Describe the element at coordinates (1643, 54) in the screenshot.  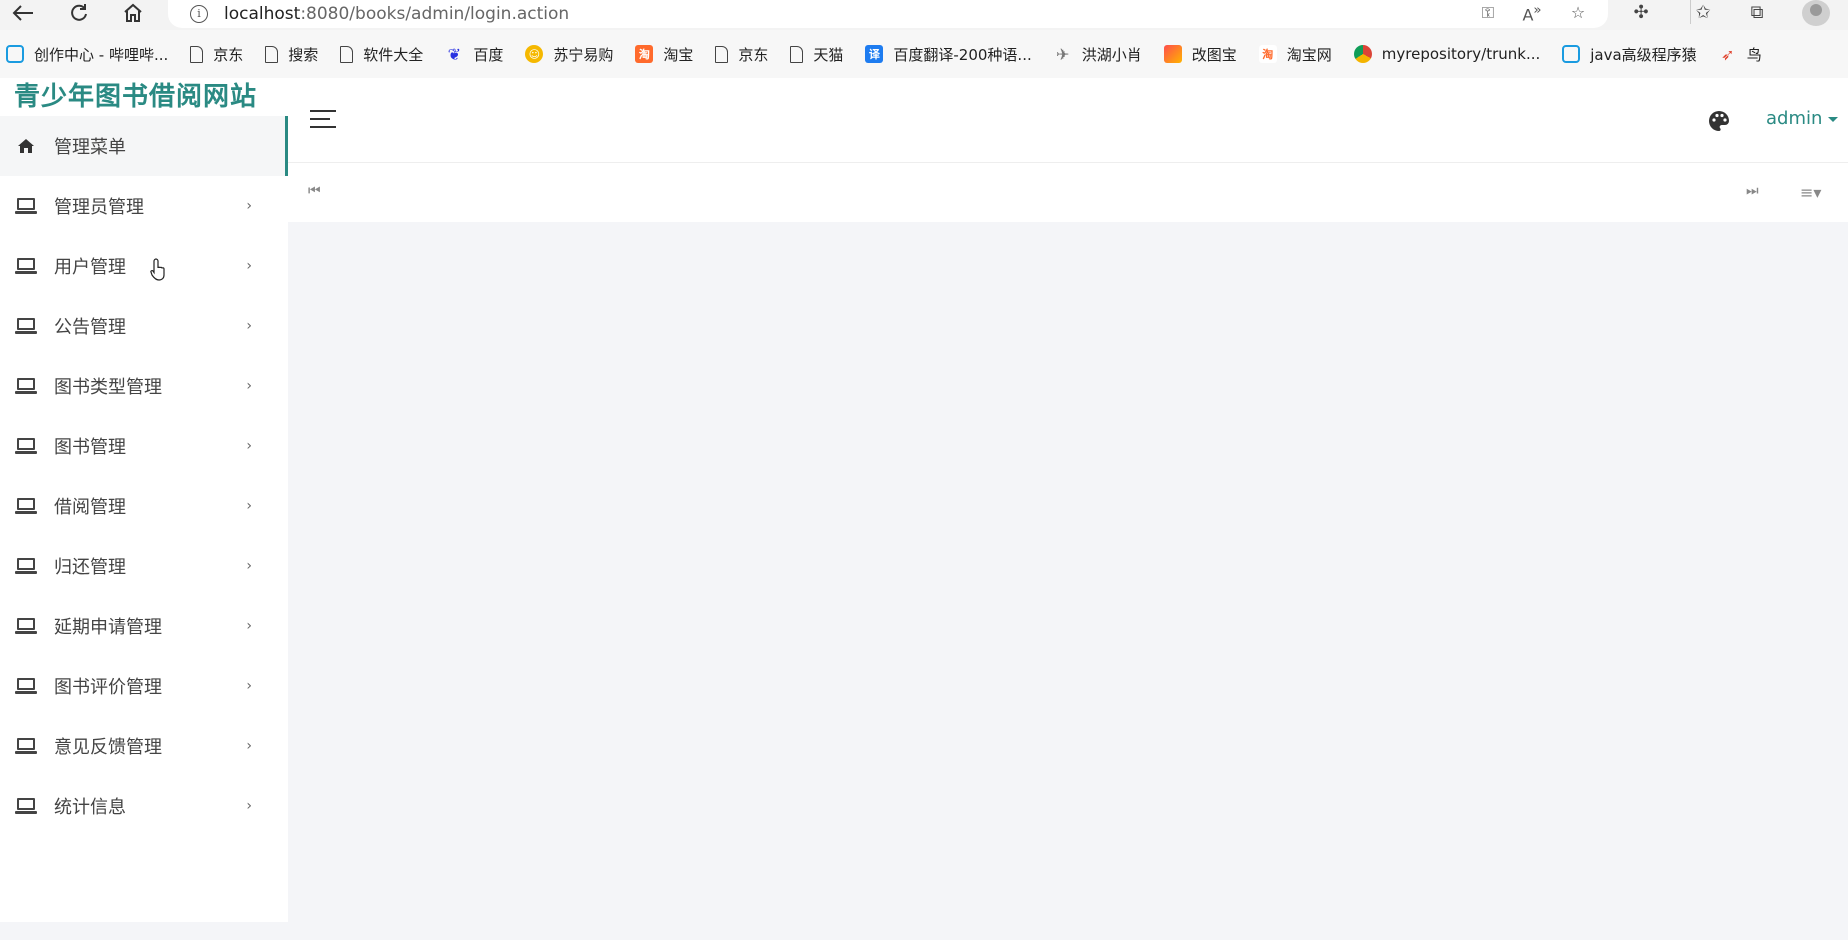
I see `bookmark-label: java高级程序猿` at that location.